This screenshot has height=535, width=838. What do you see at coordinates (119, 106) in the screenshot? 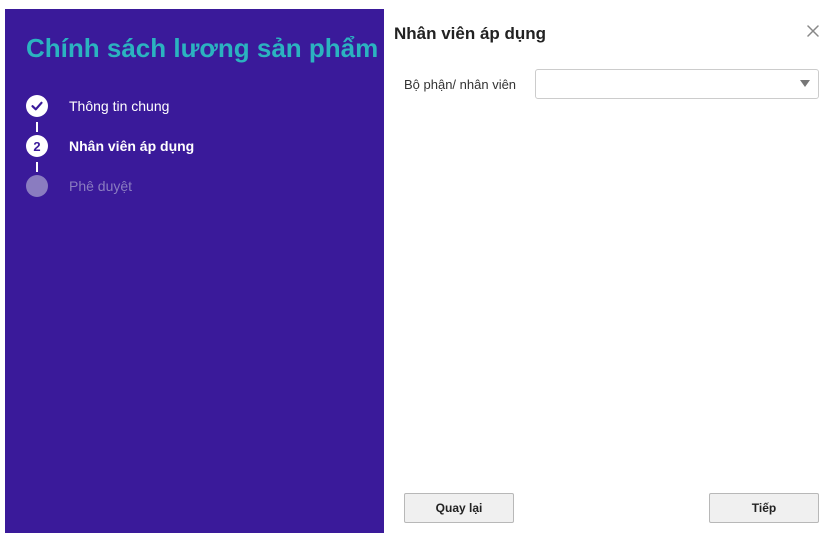
I see `step-label: Thông tin chung` at bounding box center [119, 106].